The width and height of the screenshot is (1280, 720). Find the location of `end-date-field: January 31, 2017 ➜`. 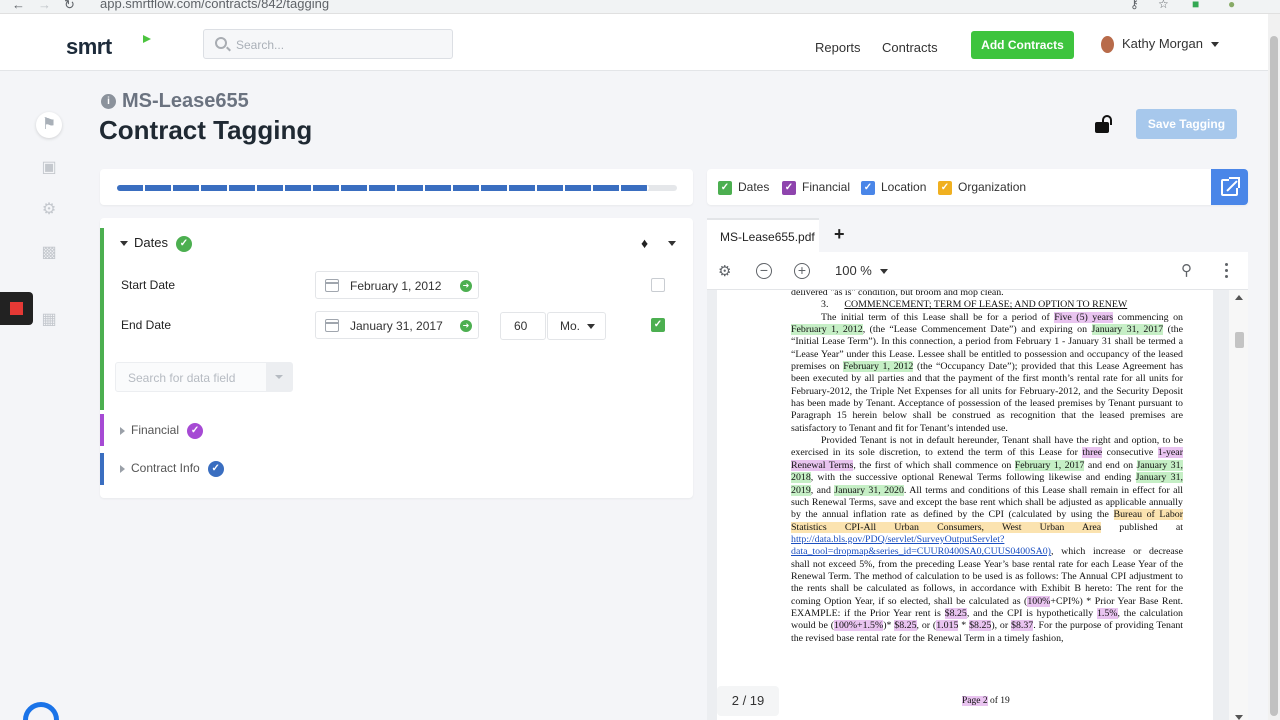

end-date-field: January 31, 2017 ➜ is located at coordinates (397, 325).